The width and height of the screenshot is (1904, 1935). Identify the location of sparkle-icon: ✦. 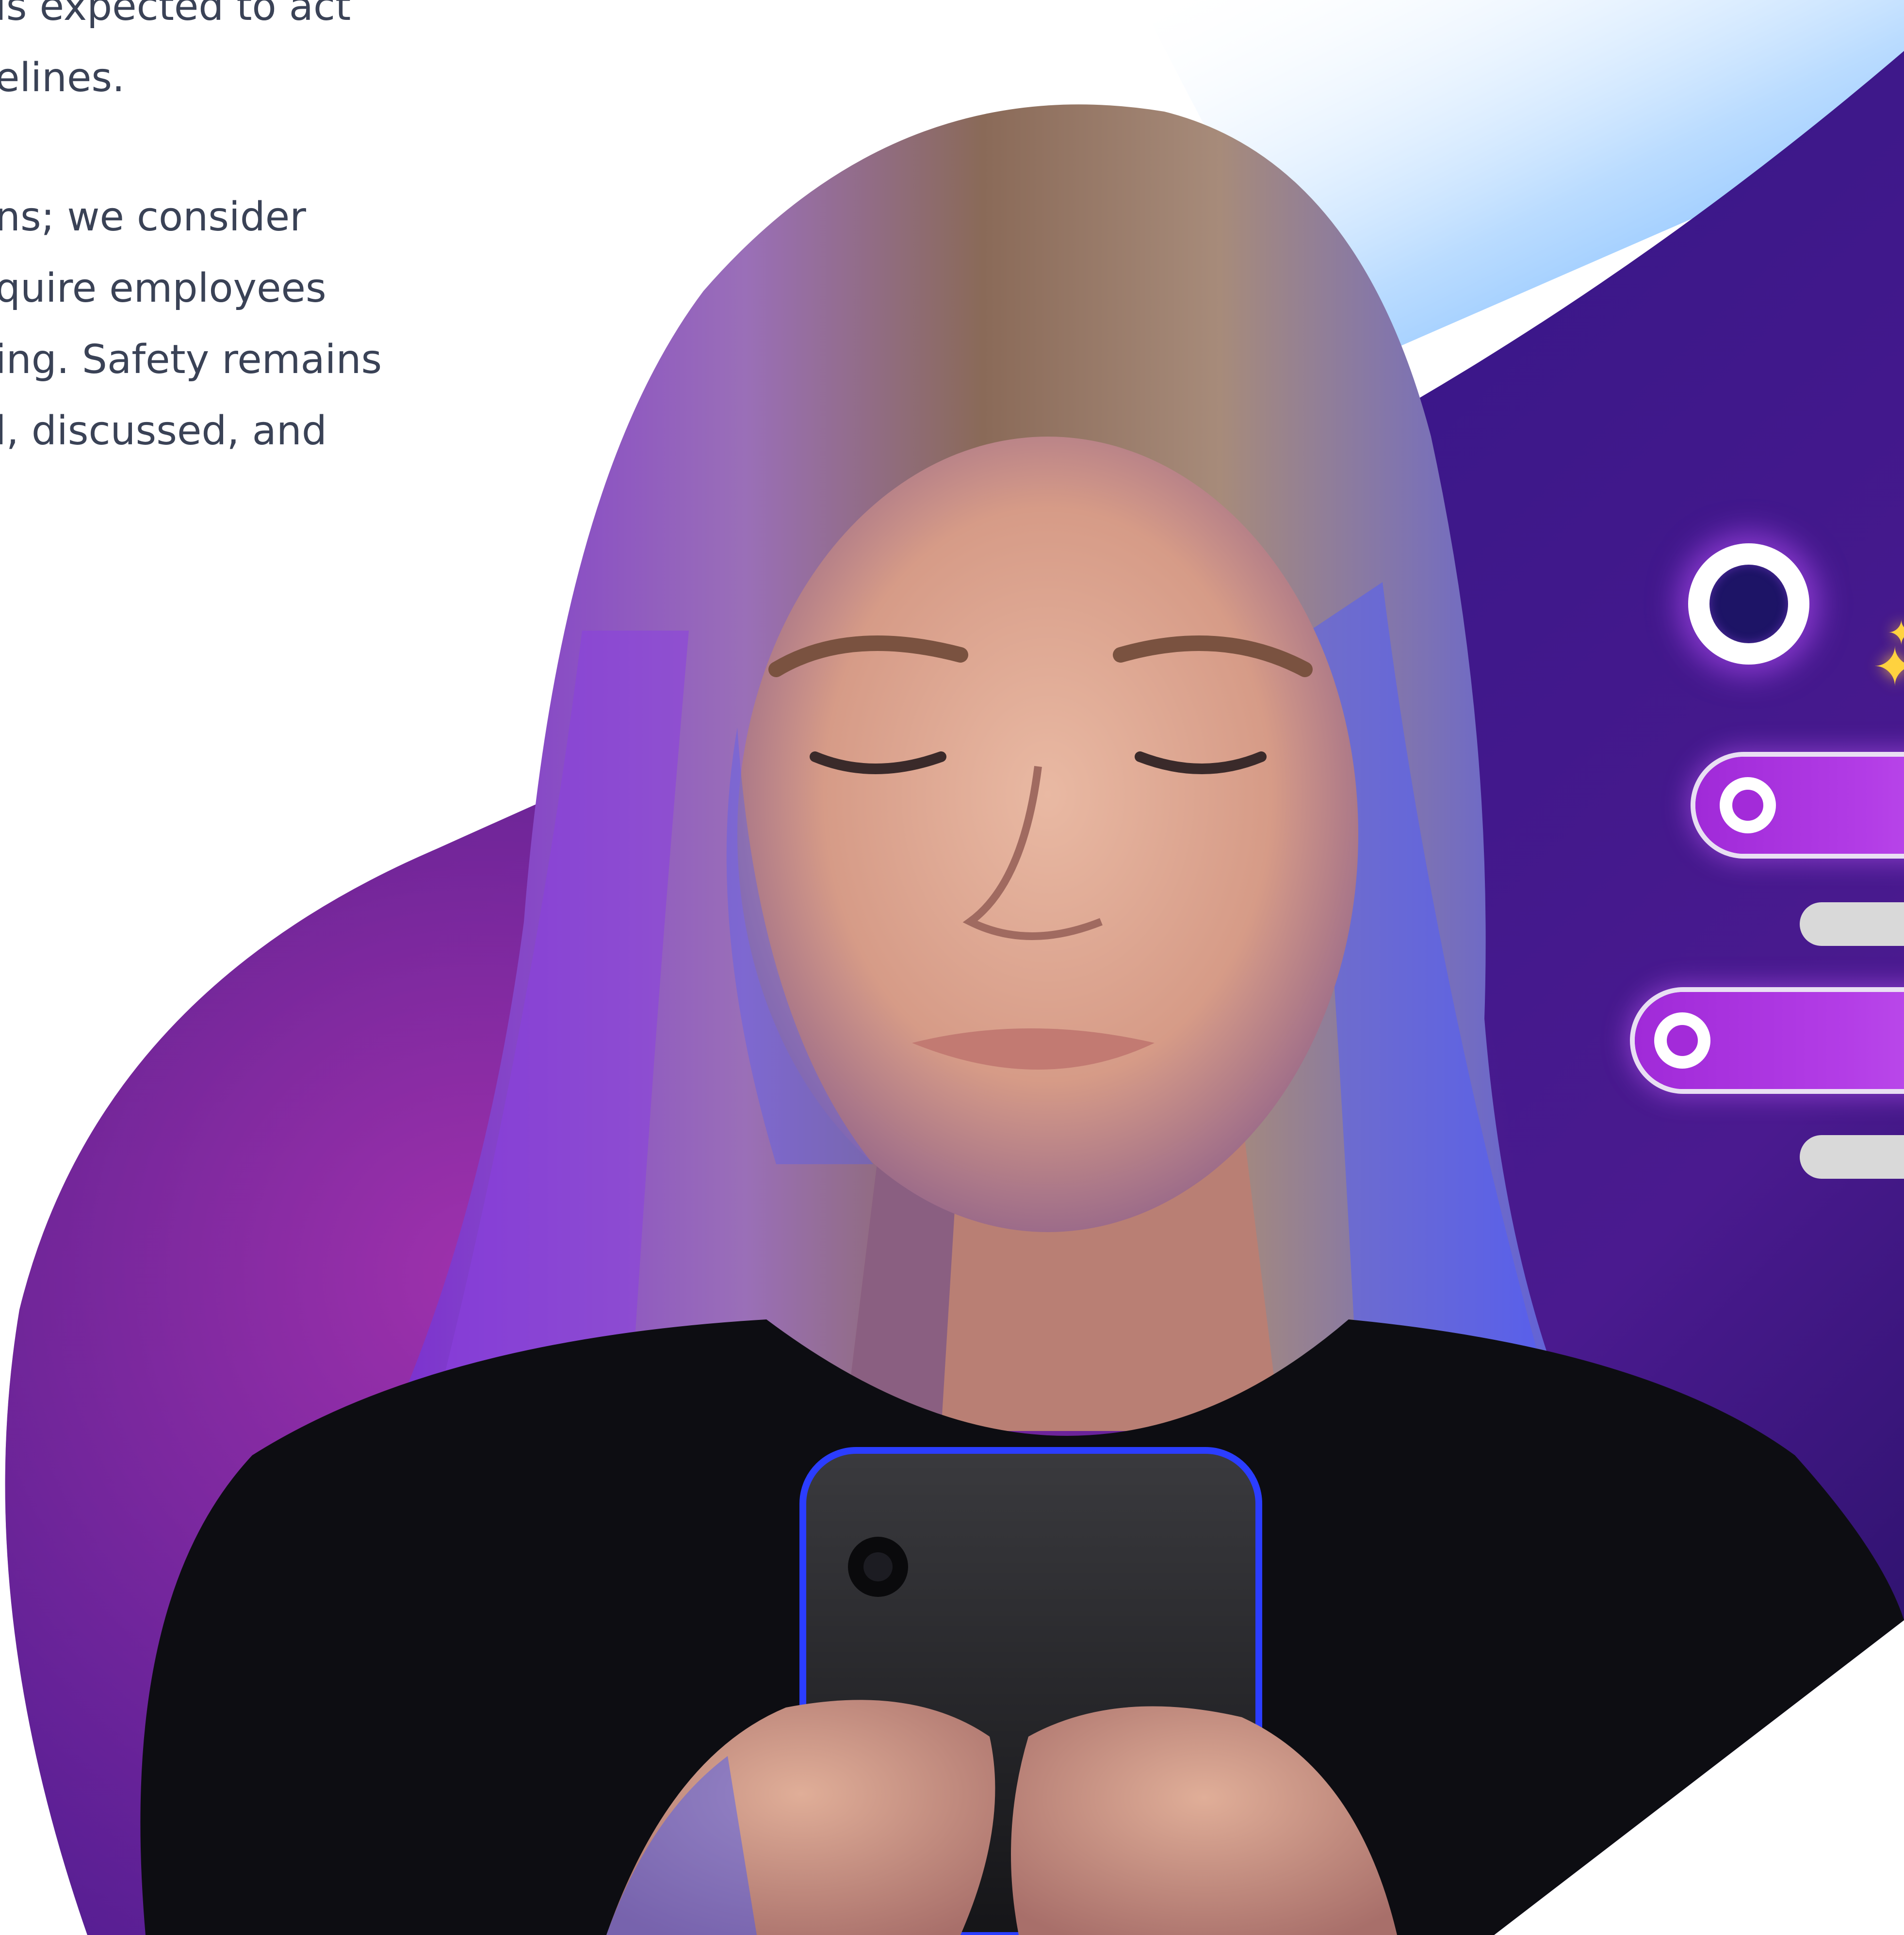
(1888, 667).